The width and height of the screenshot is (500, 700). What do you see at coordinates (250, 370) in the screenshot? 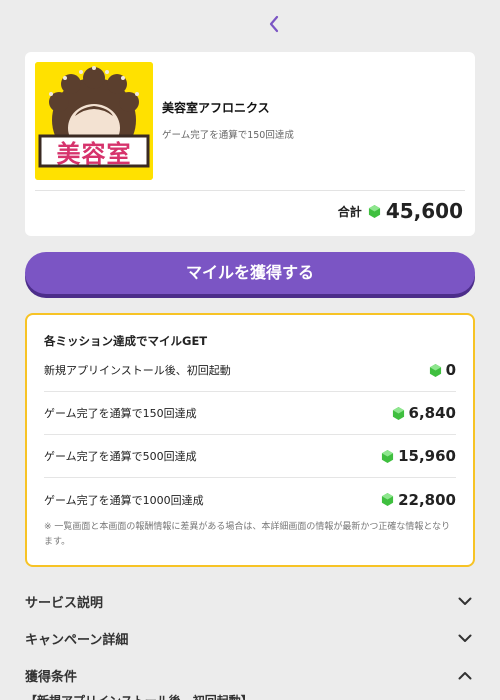
I see `mission-row: 新規アプリインストール後、初回起動 0` at bounding box center [250, 370].